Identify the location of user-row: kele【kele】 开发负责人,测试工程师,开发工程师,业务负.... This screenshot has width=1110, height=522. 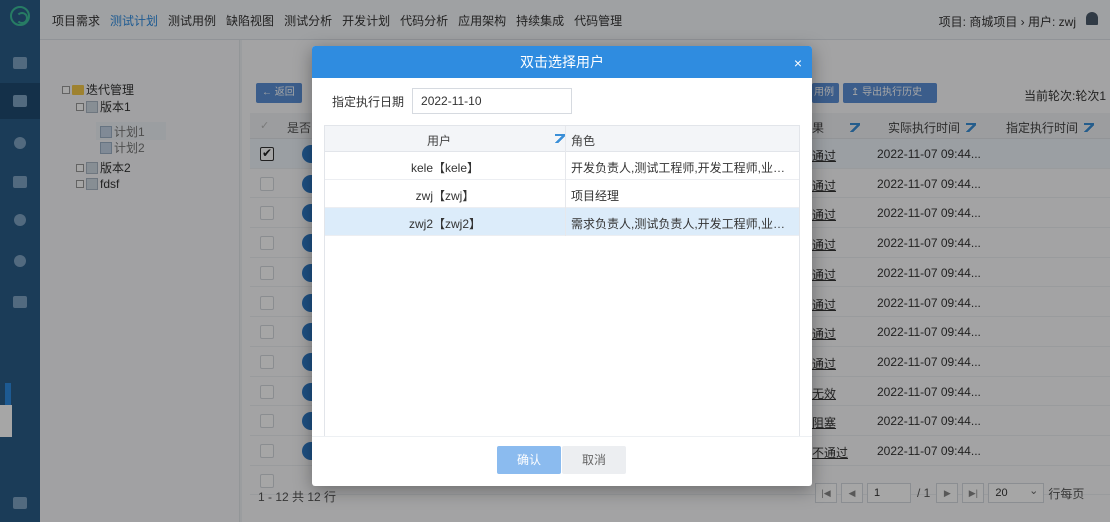
(562, 166).